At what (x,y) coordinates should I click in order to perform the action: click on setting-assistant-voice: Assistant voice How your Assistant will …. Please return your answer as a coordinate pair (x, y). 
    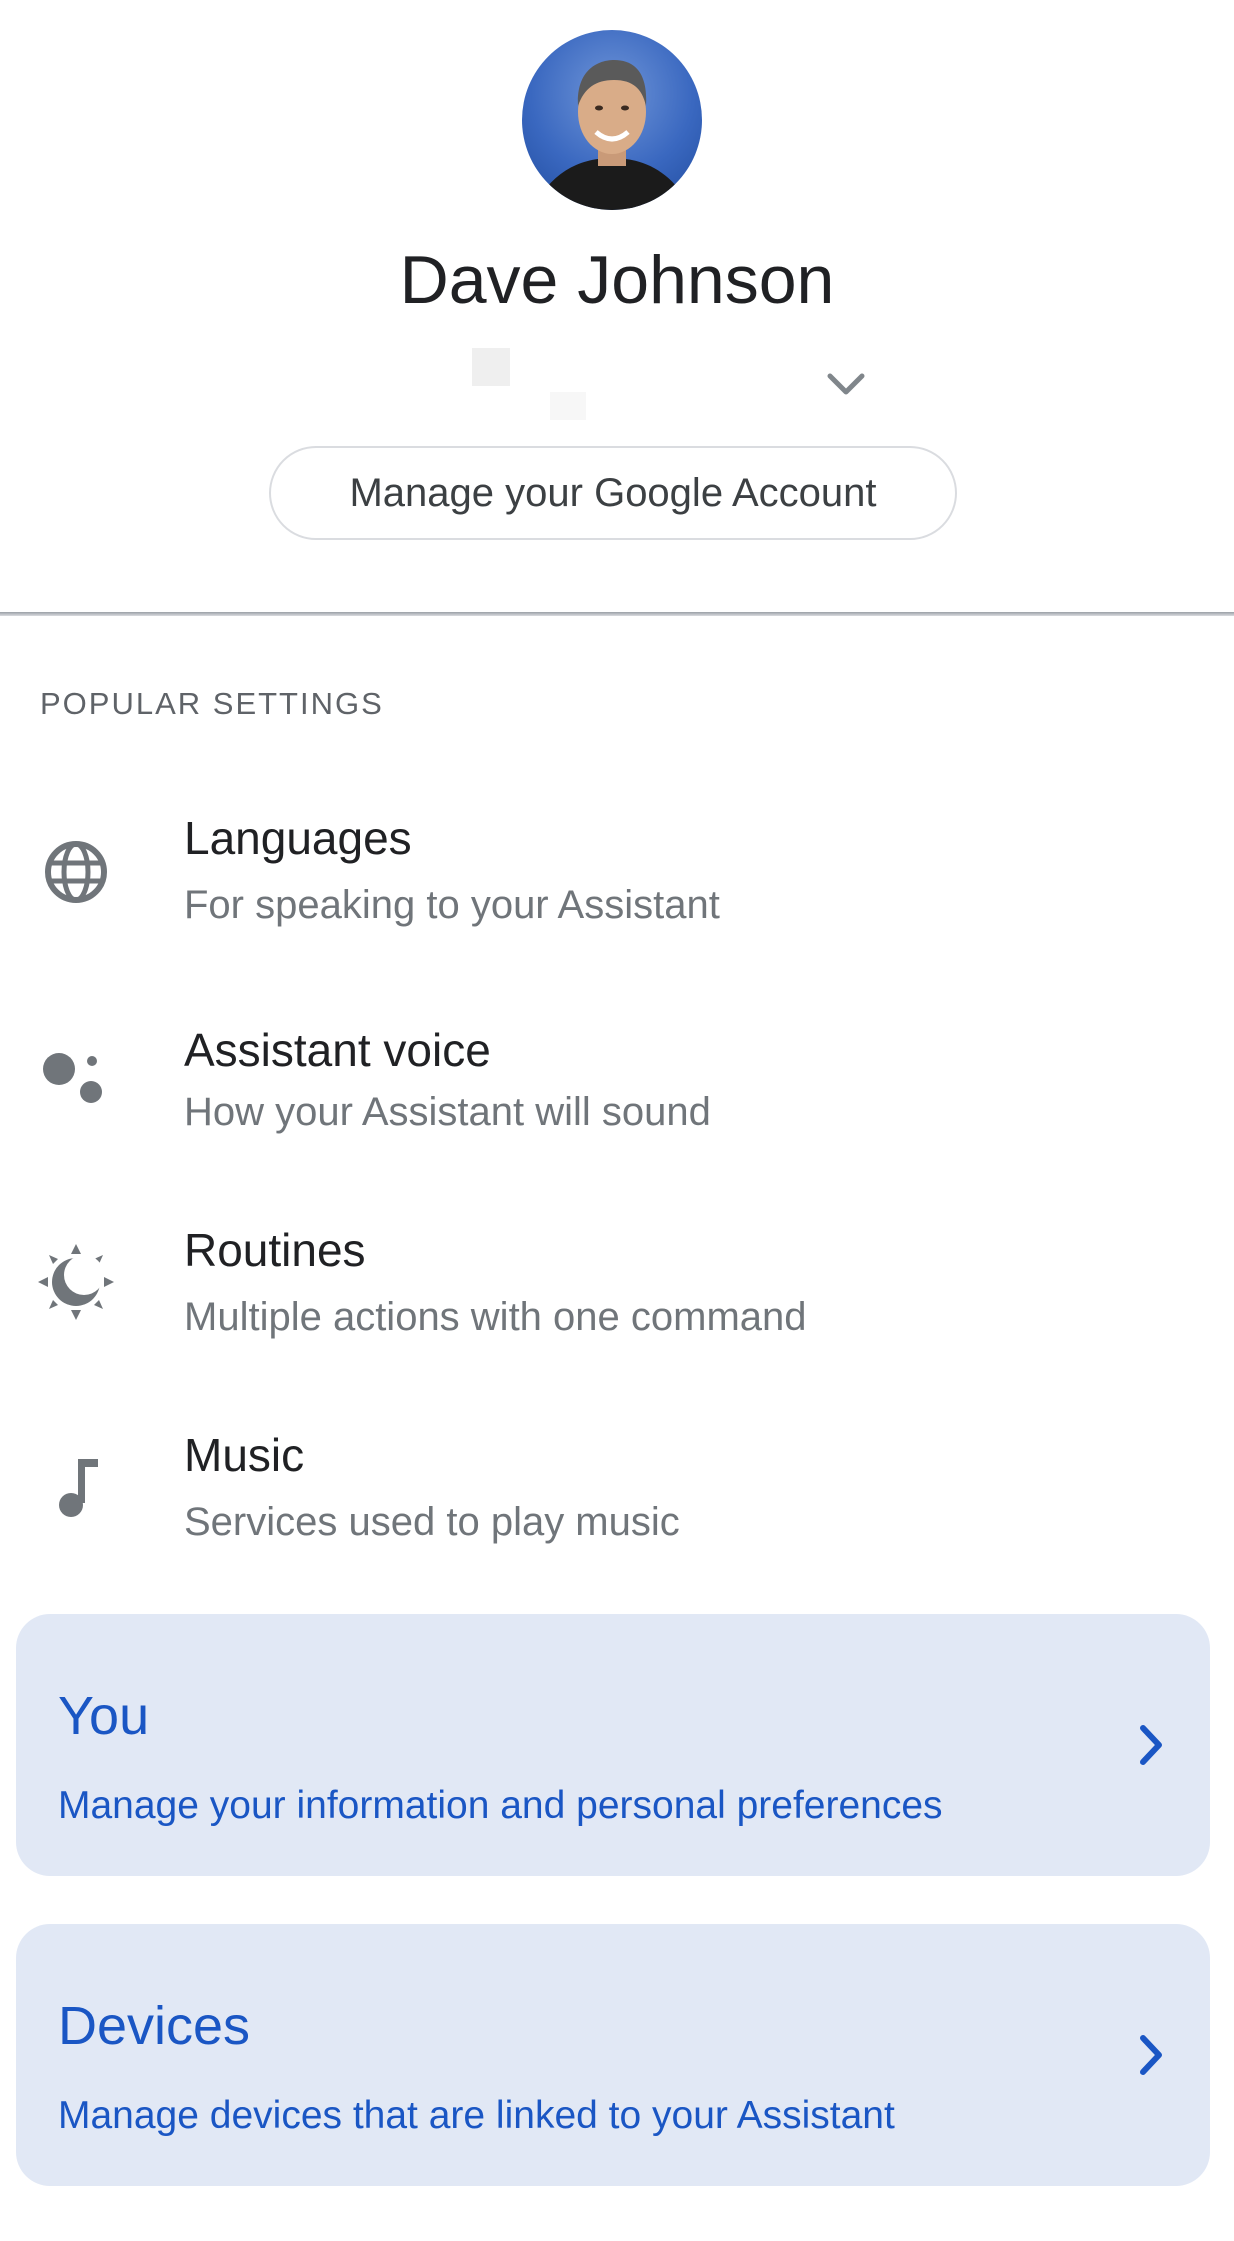
    Looking at the image, I should click on (617, 1099).